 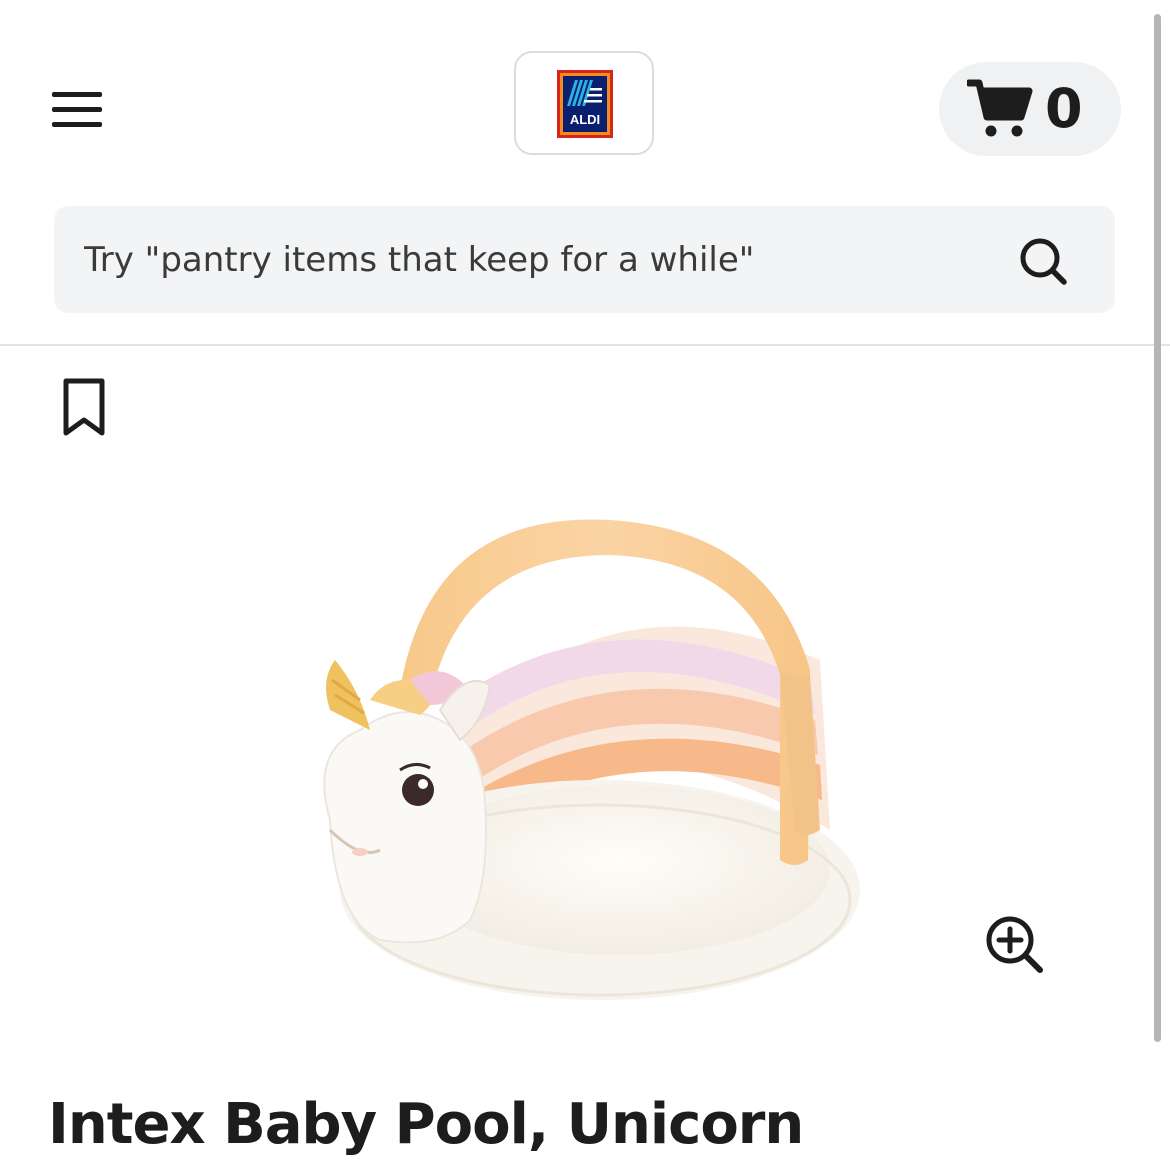 What do you see at coordinates (78, 110) in the screenshot?
I see `menu-icon` at bounding box center [78, 110].